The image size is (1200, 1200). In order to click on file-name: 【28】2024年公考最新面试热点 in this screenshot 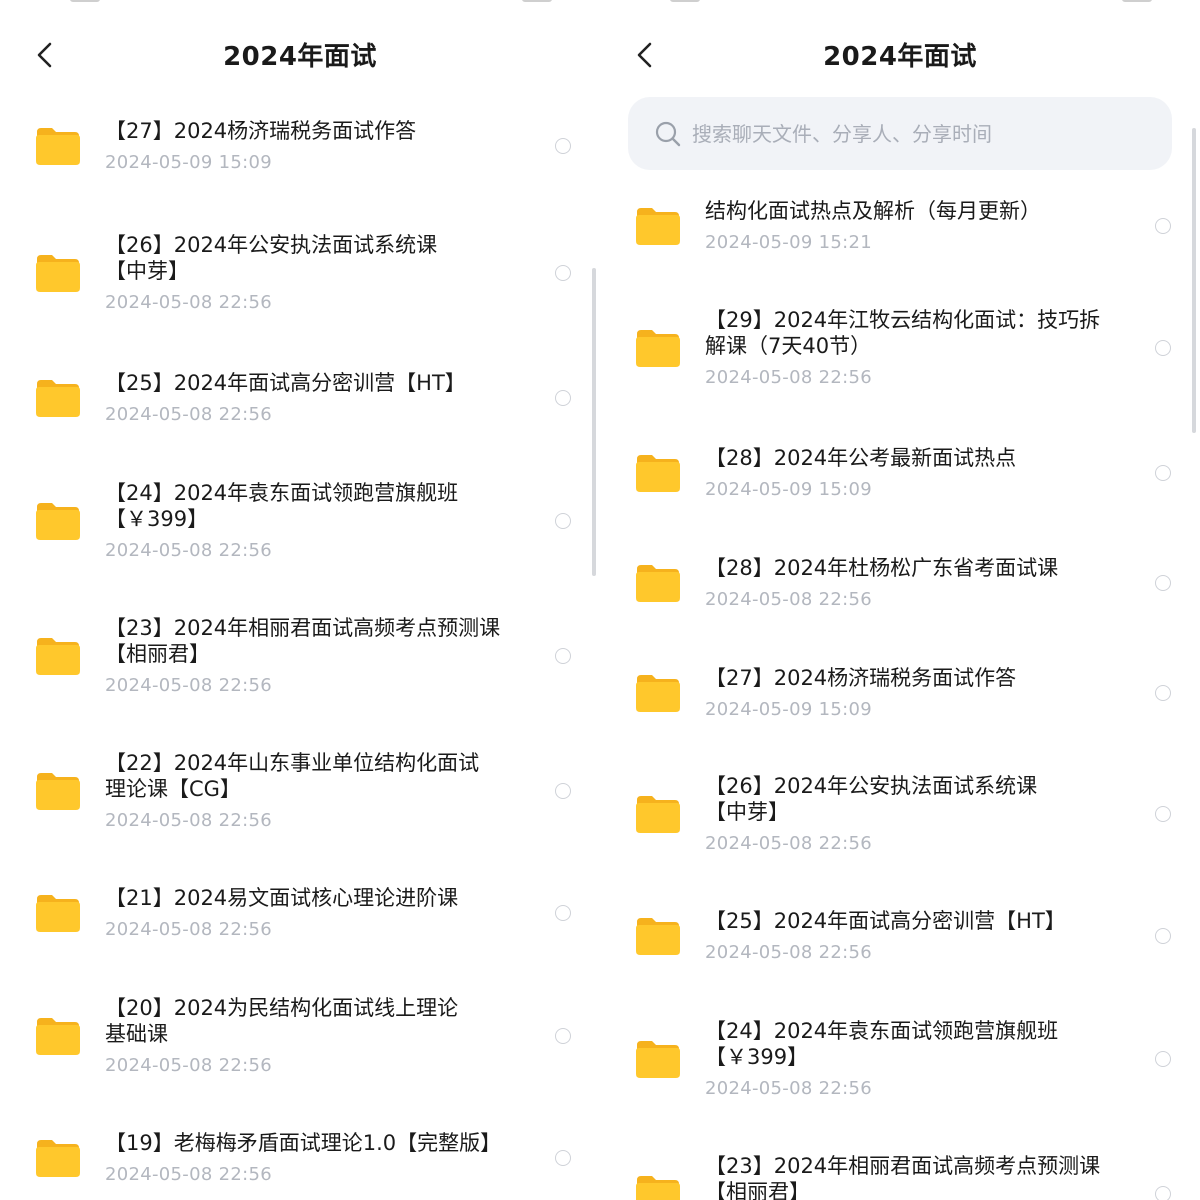, I will do `click(861, 458)`.